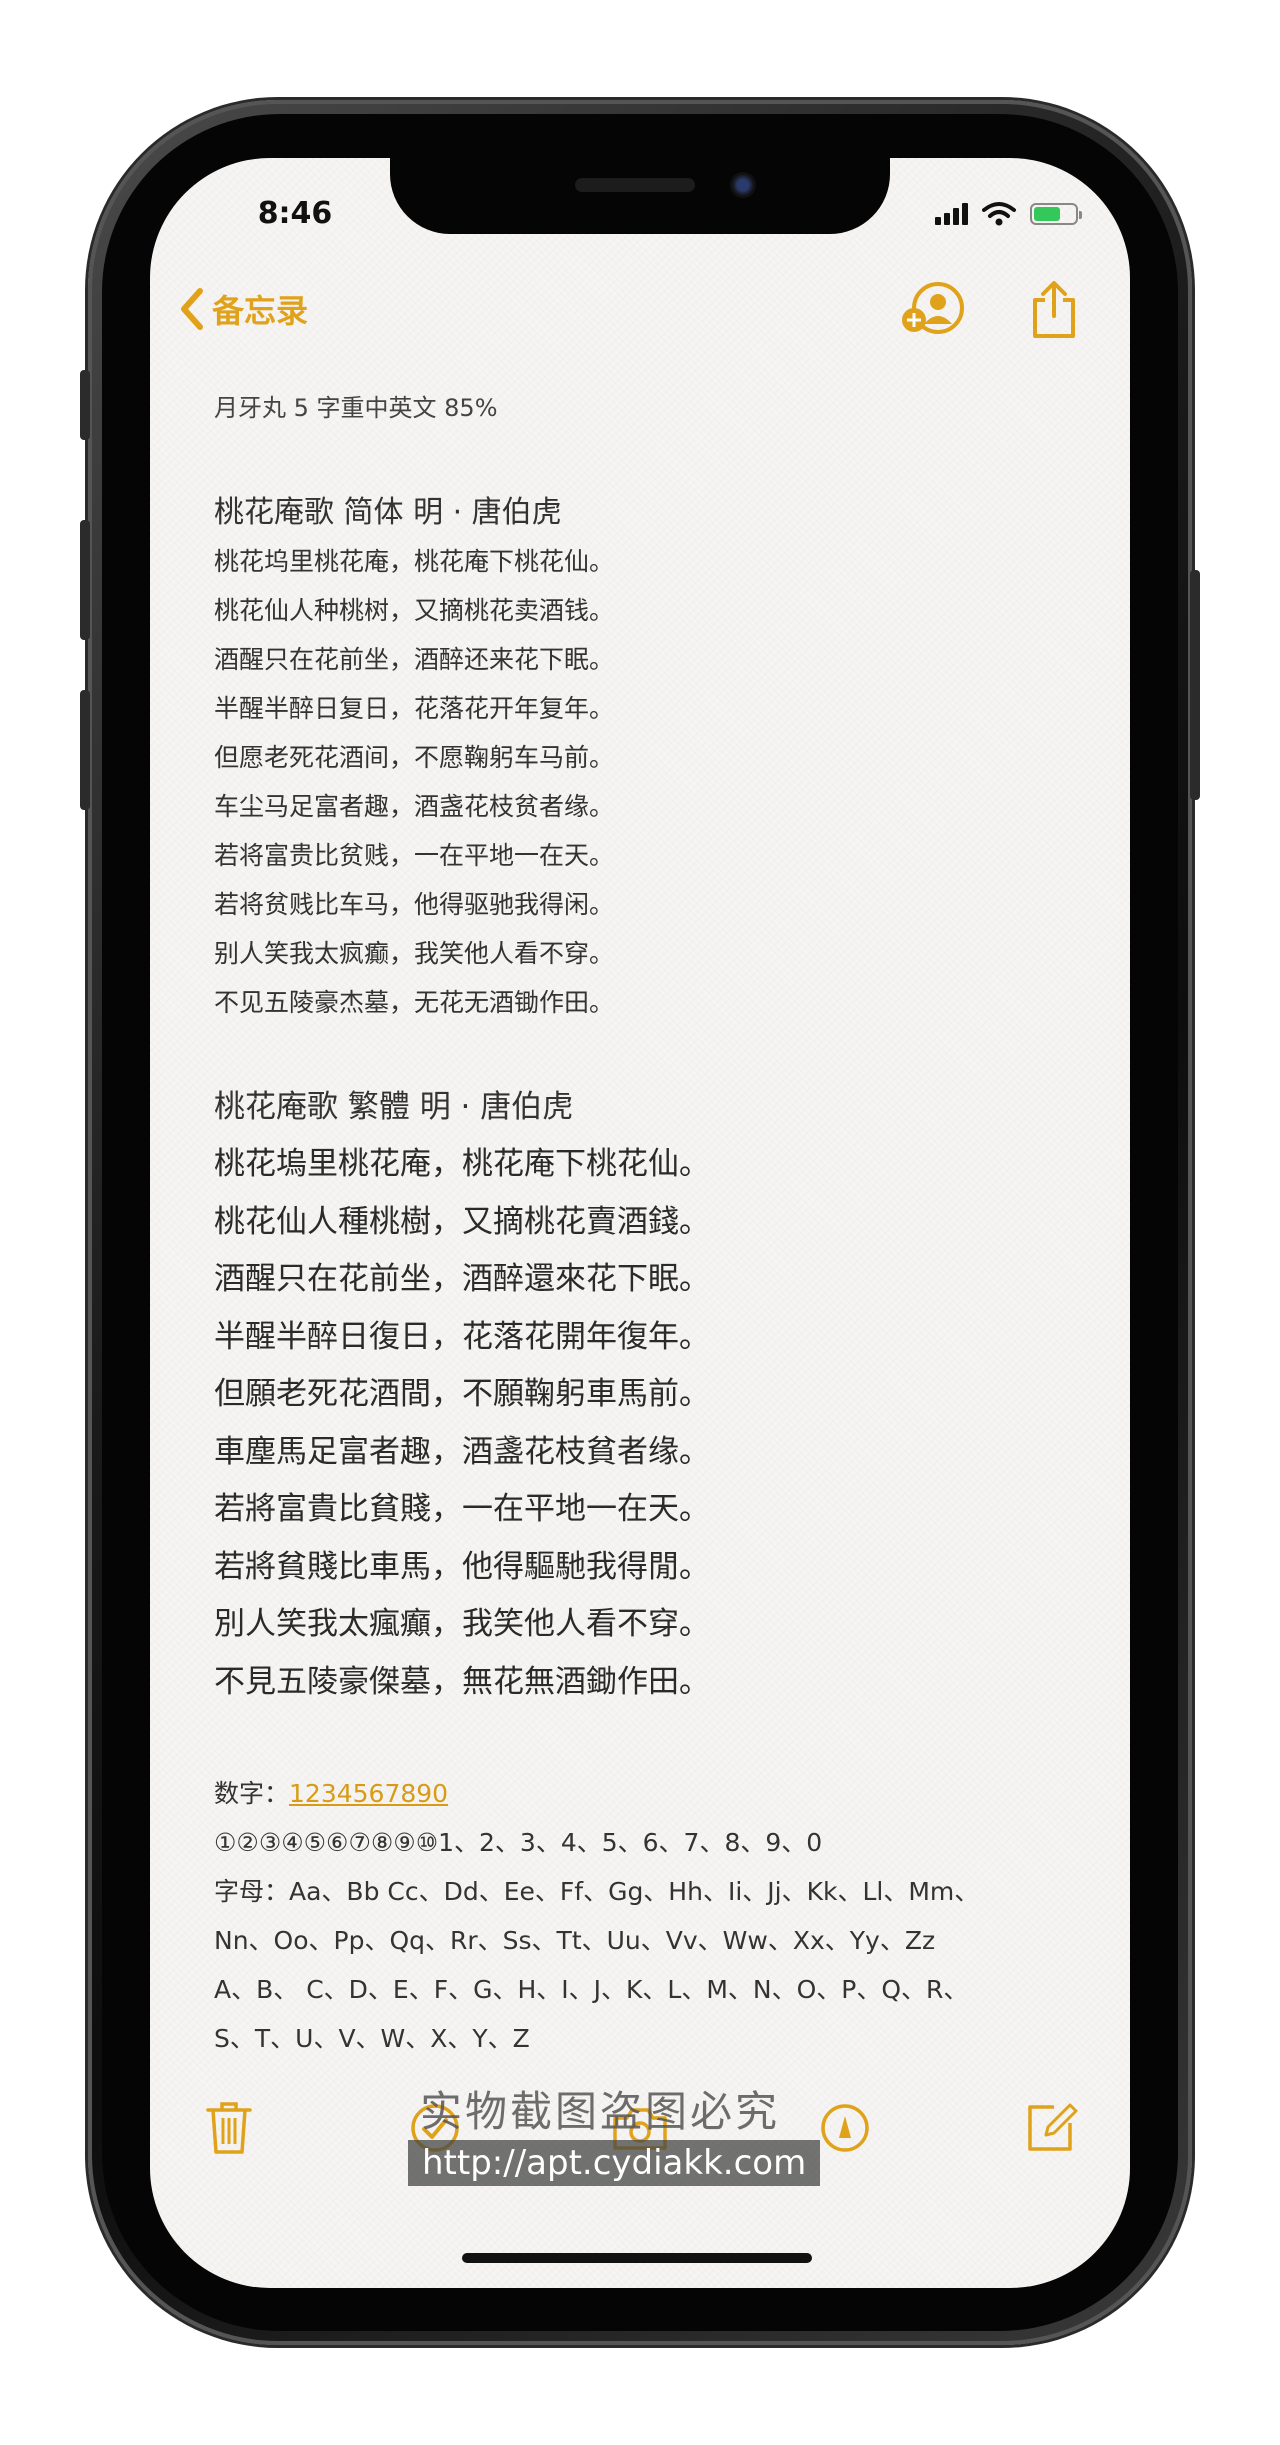  I want to click on poem-line: 桃花坞里桃花庵，桃花庵下桃花仙。, so click(414, 561).